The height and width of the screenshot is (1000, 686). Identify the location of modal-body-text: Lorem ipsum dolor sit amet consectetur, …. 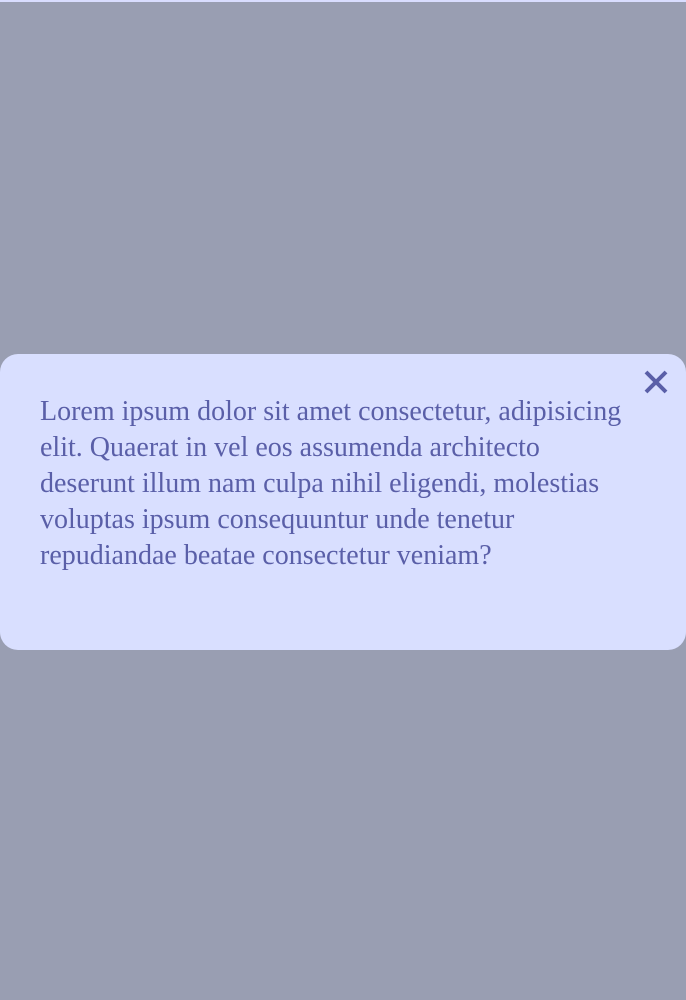
(331, 483).